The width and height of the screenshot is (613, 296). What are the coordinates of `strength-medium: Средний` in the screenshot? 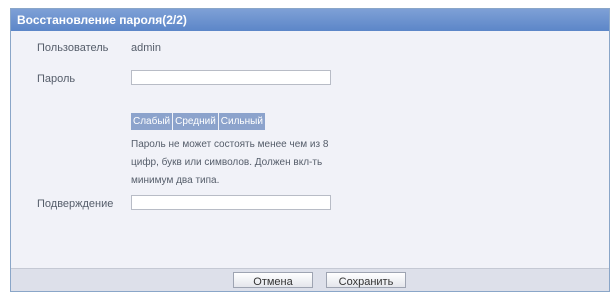 It's located at (195, 121).